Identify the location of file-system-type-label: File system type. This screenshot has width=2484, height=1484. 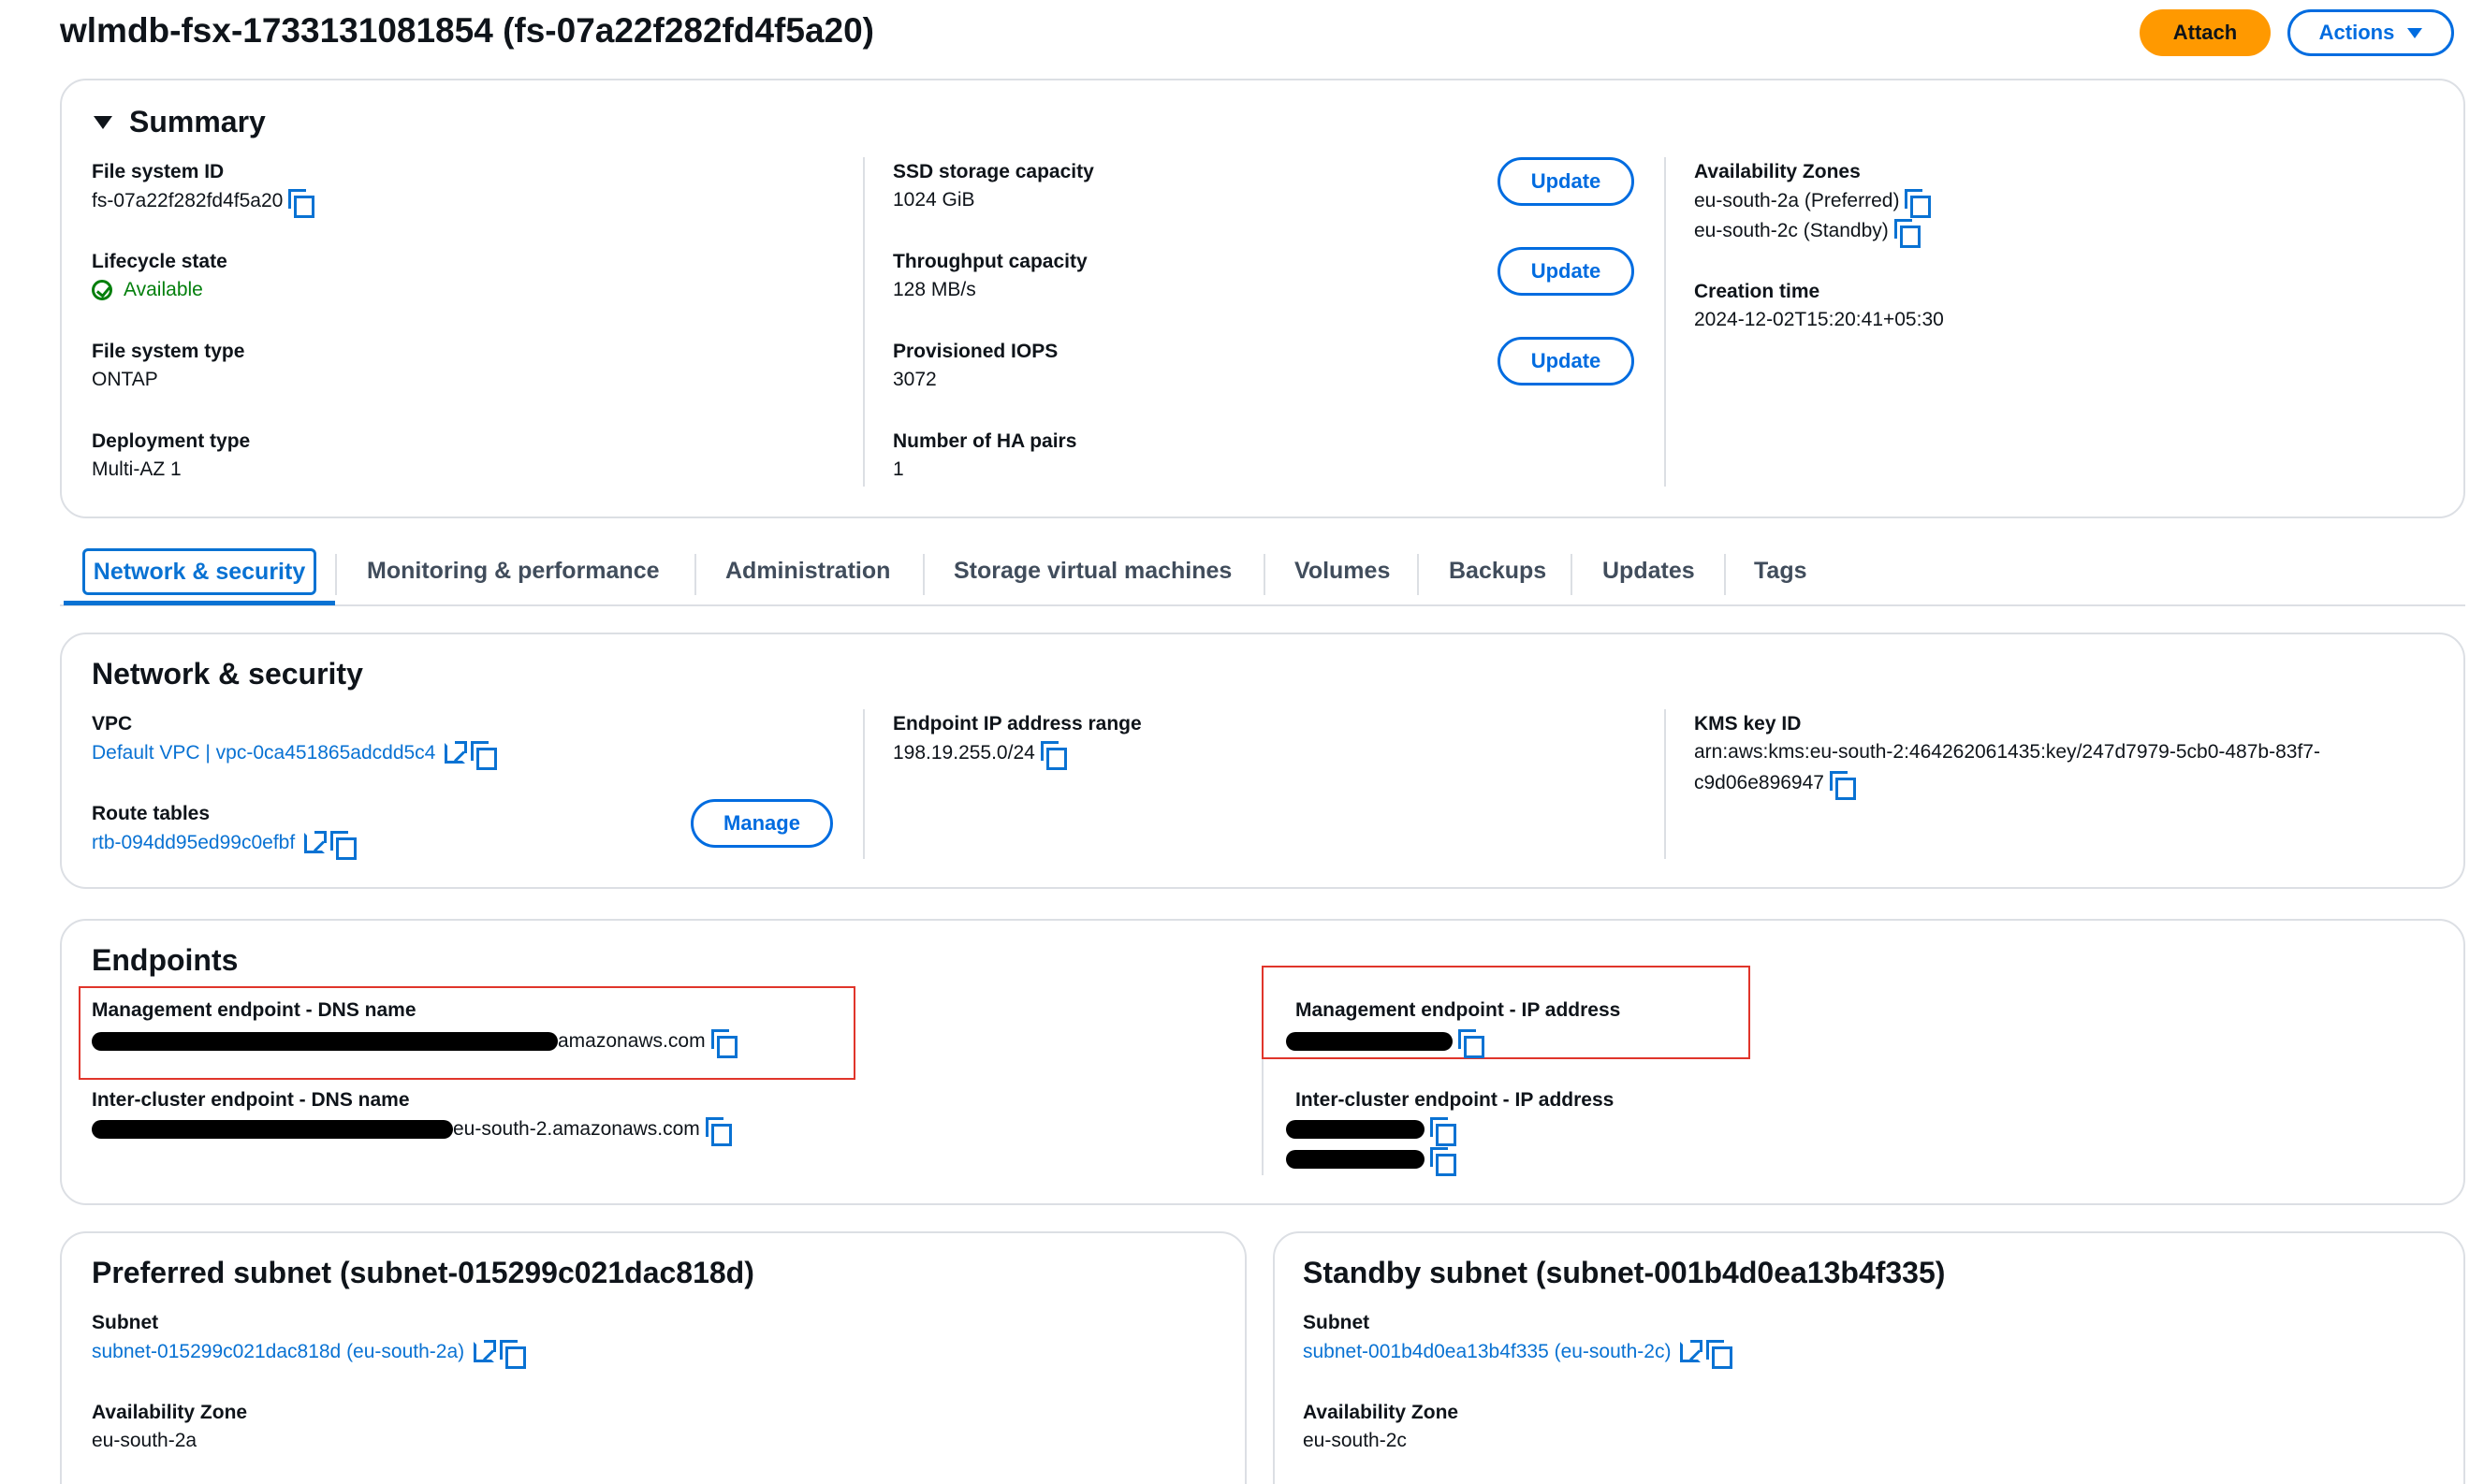
(168, 351).